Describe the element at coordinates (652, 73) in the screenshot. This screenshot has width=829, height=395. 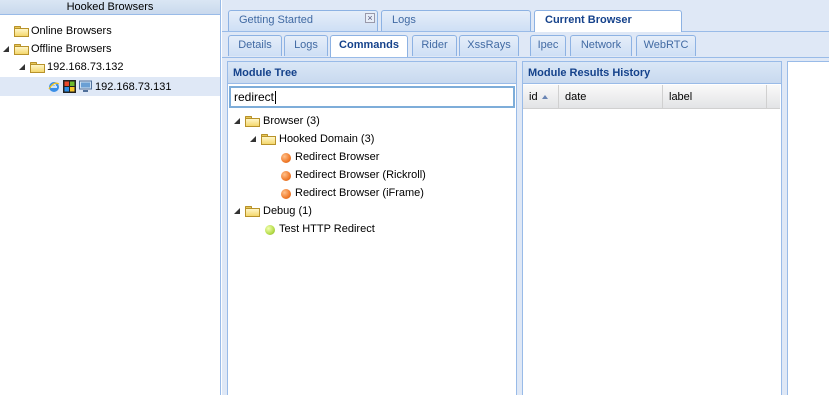
I see `module-results-title: Module Results History` at that location.